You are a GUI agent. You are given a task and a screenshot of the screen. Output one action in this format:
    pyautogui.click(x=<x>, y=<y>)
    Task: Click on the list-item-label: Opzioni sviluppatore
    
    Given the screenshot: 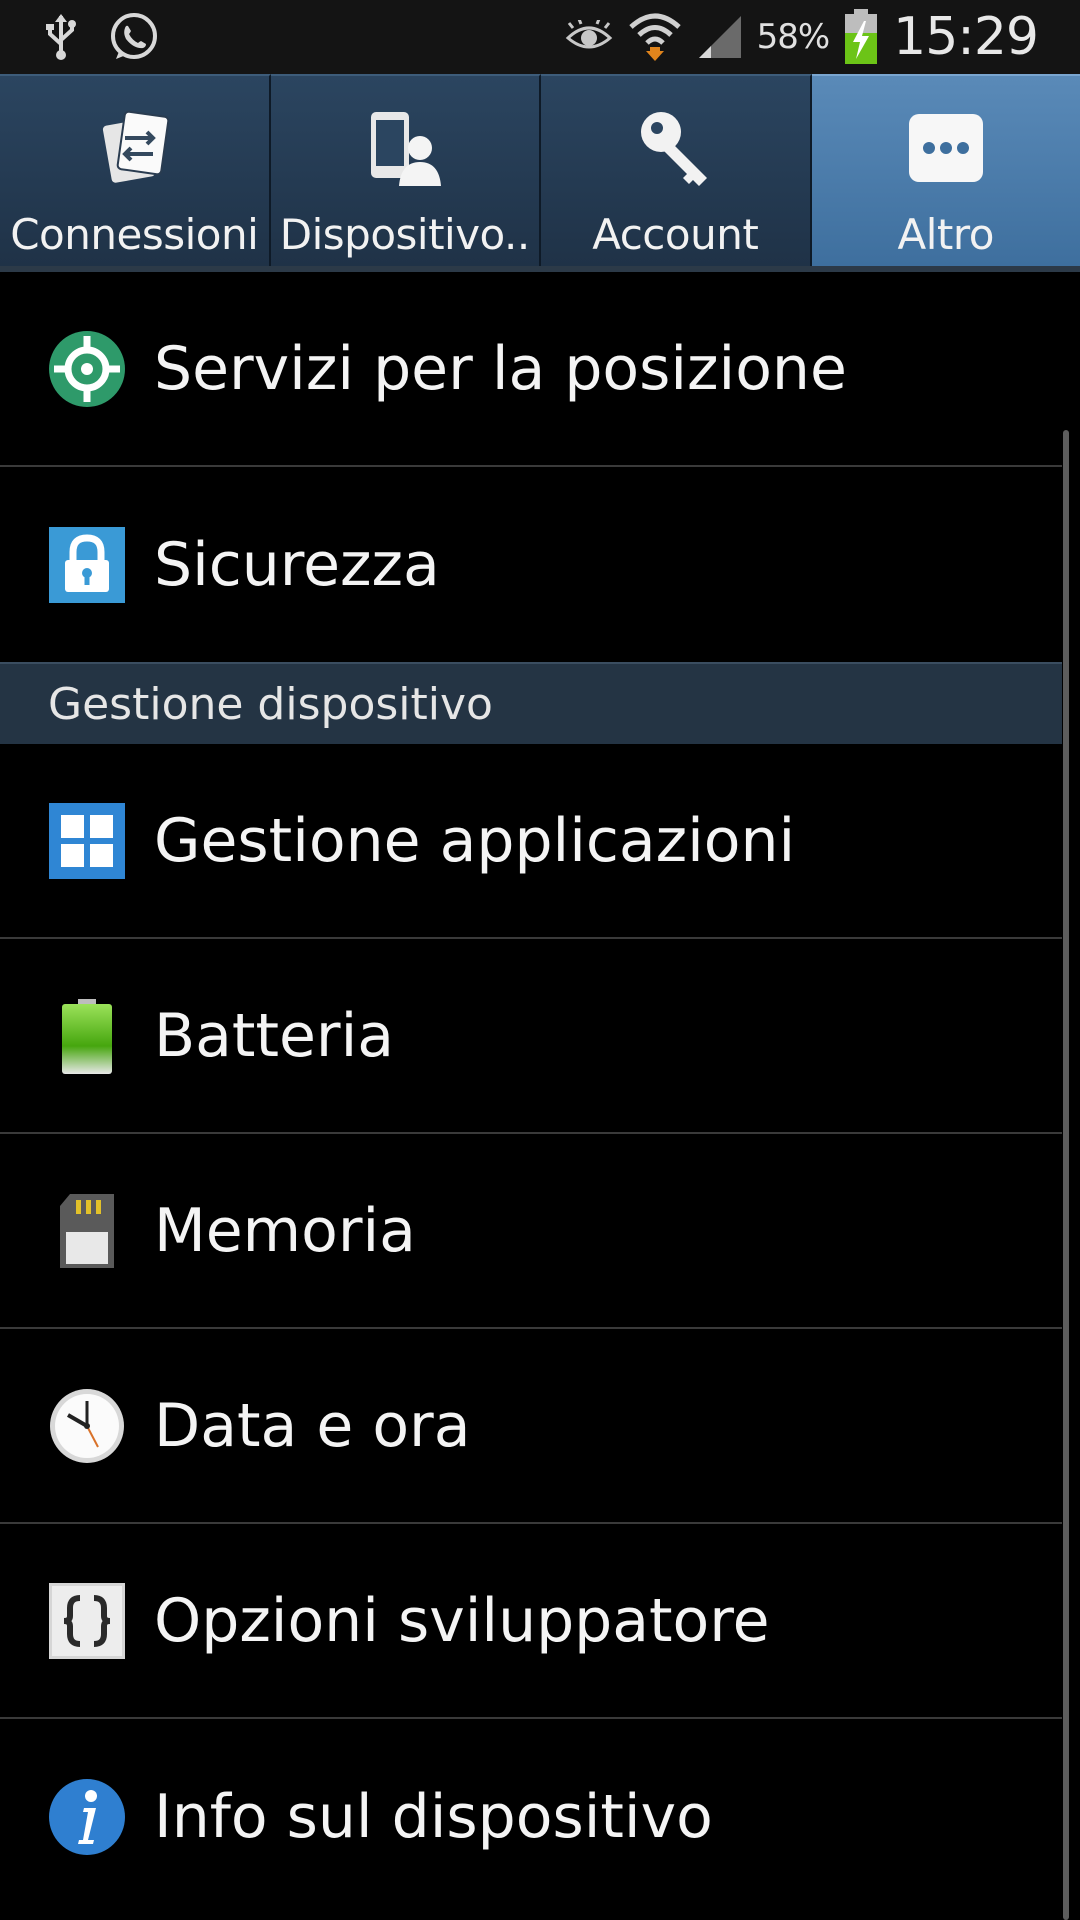 What is the action you would take?
    pyautogui.click(x=462, y=1620)
    